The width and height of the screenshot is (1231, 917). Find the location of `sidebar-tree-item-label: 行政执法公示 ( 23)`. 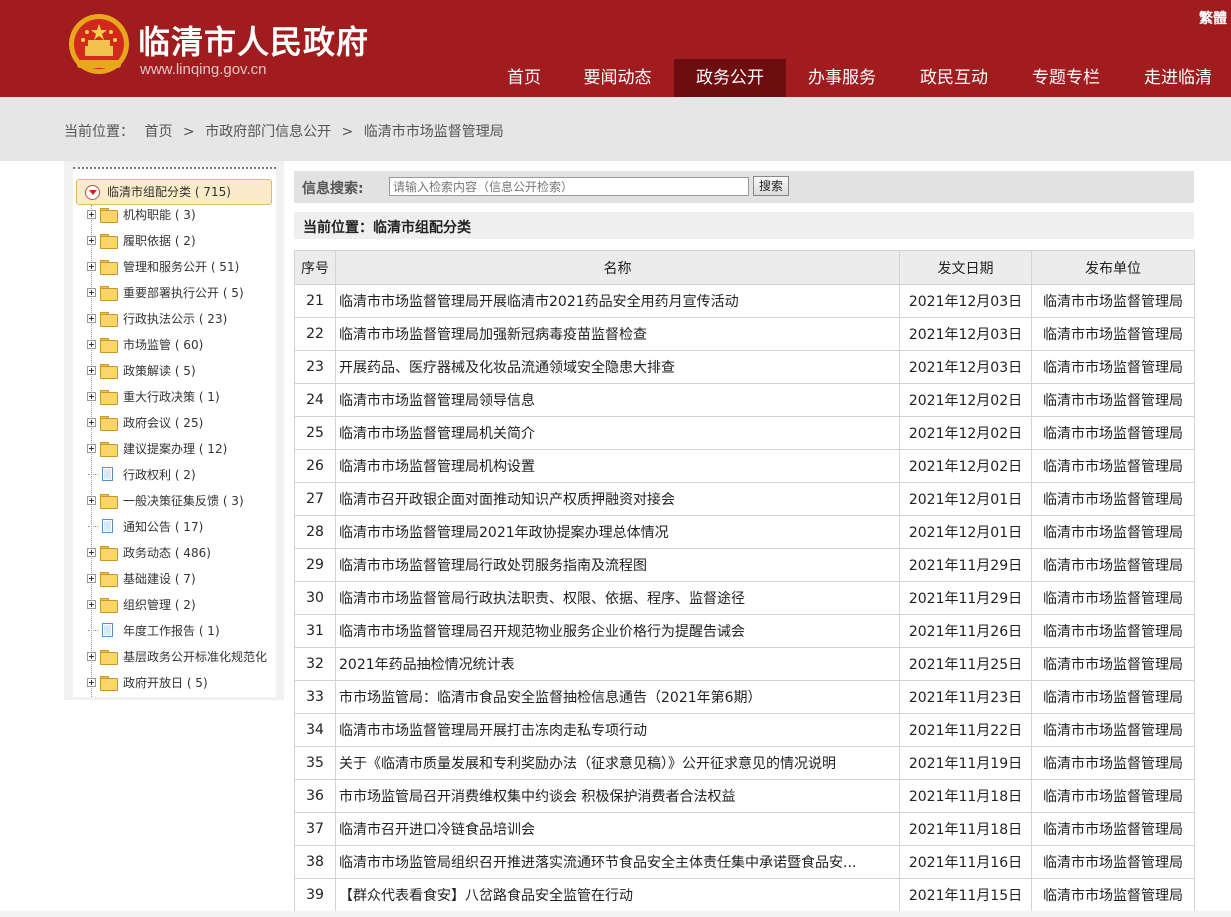

sidebar-tree-item-label: 行政执法公示 ( 23) is located at coordinates (175, 319).